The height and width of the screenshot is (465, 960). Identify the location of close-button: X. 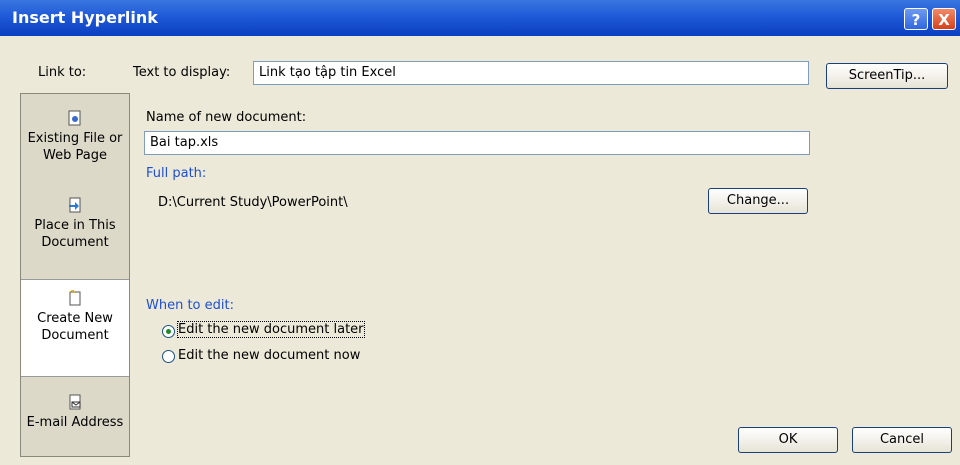
(944, 19).